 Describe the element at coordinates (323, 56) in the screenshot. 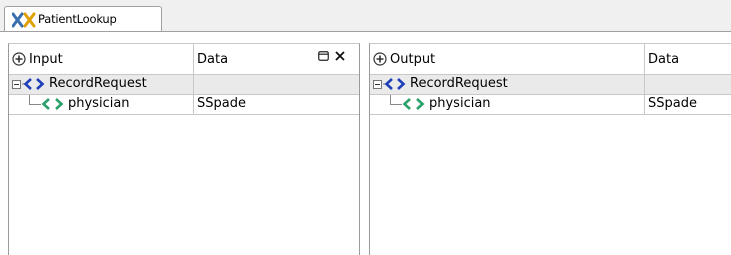

I see `restore-icon` at that location.